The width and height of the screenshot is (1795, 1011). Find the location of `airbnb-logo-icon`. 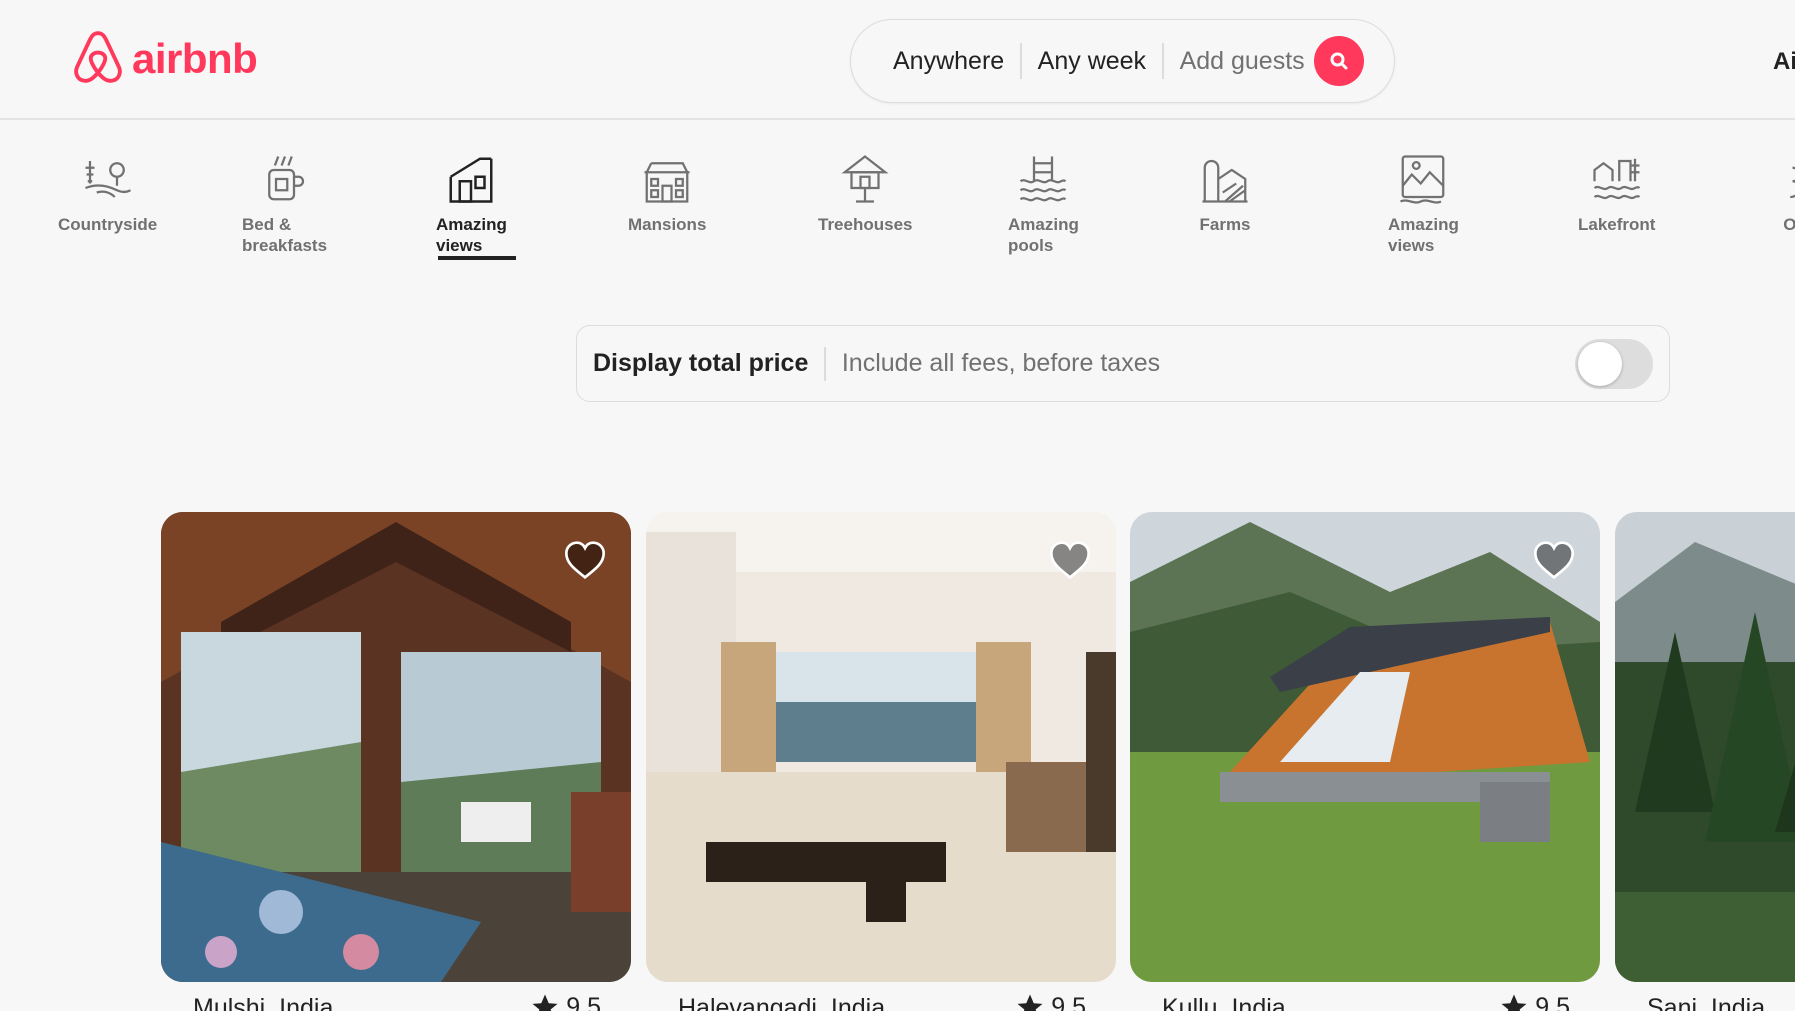

airbnb-logo-icon is located at coordinates (98, 57).